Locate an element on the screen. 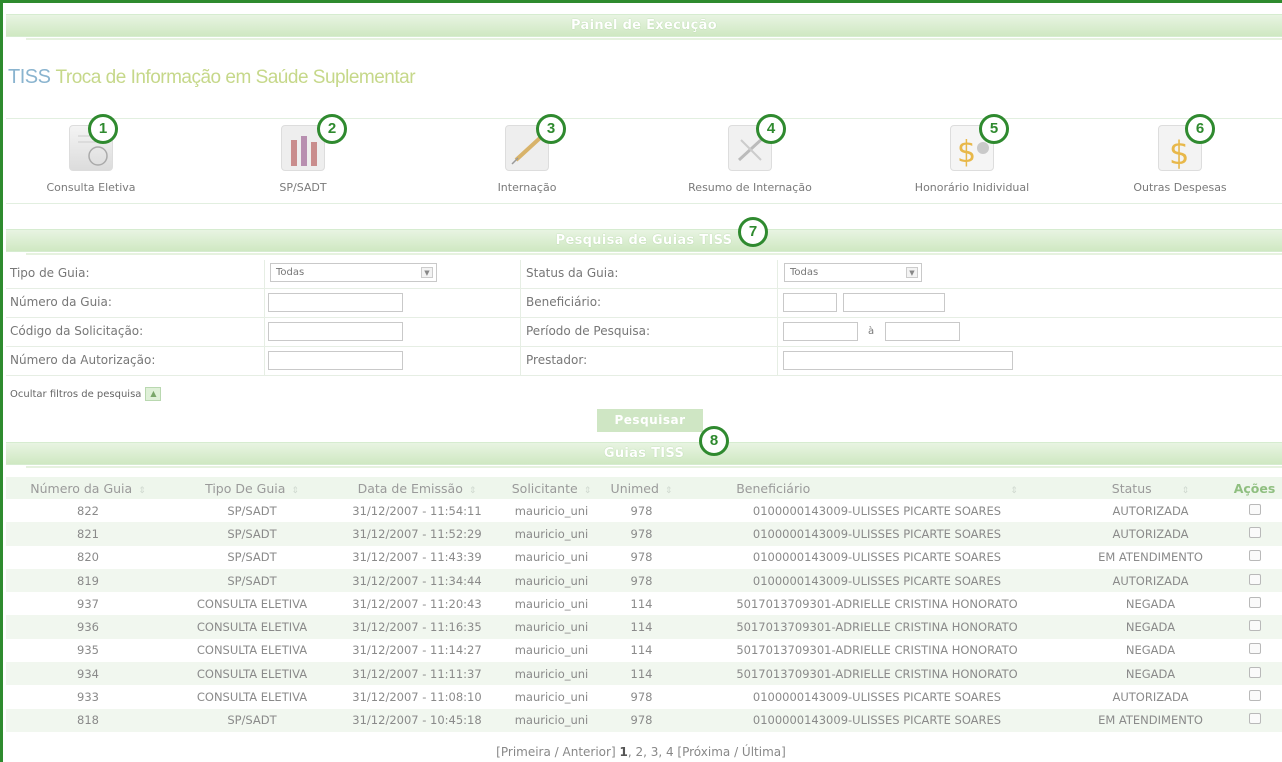 The height and width of the screenshot is (762, 1282). cell-data: 31/12/2007 - 11:52:29 is located at coordinates (417, 534).